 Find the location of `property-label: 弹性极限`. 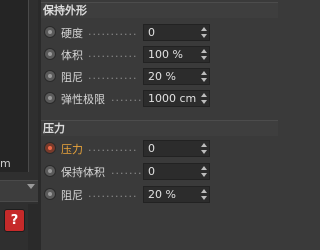

property-label: 弹性极限 is located at coordinates (83, 99).